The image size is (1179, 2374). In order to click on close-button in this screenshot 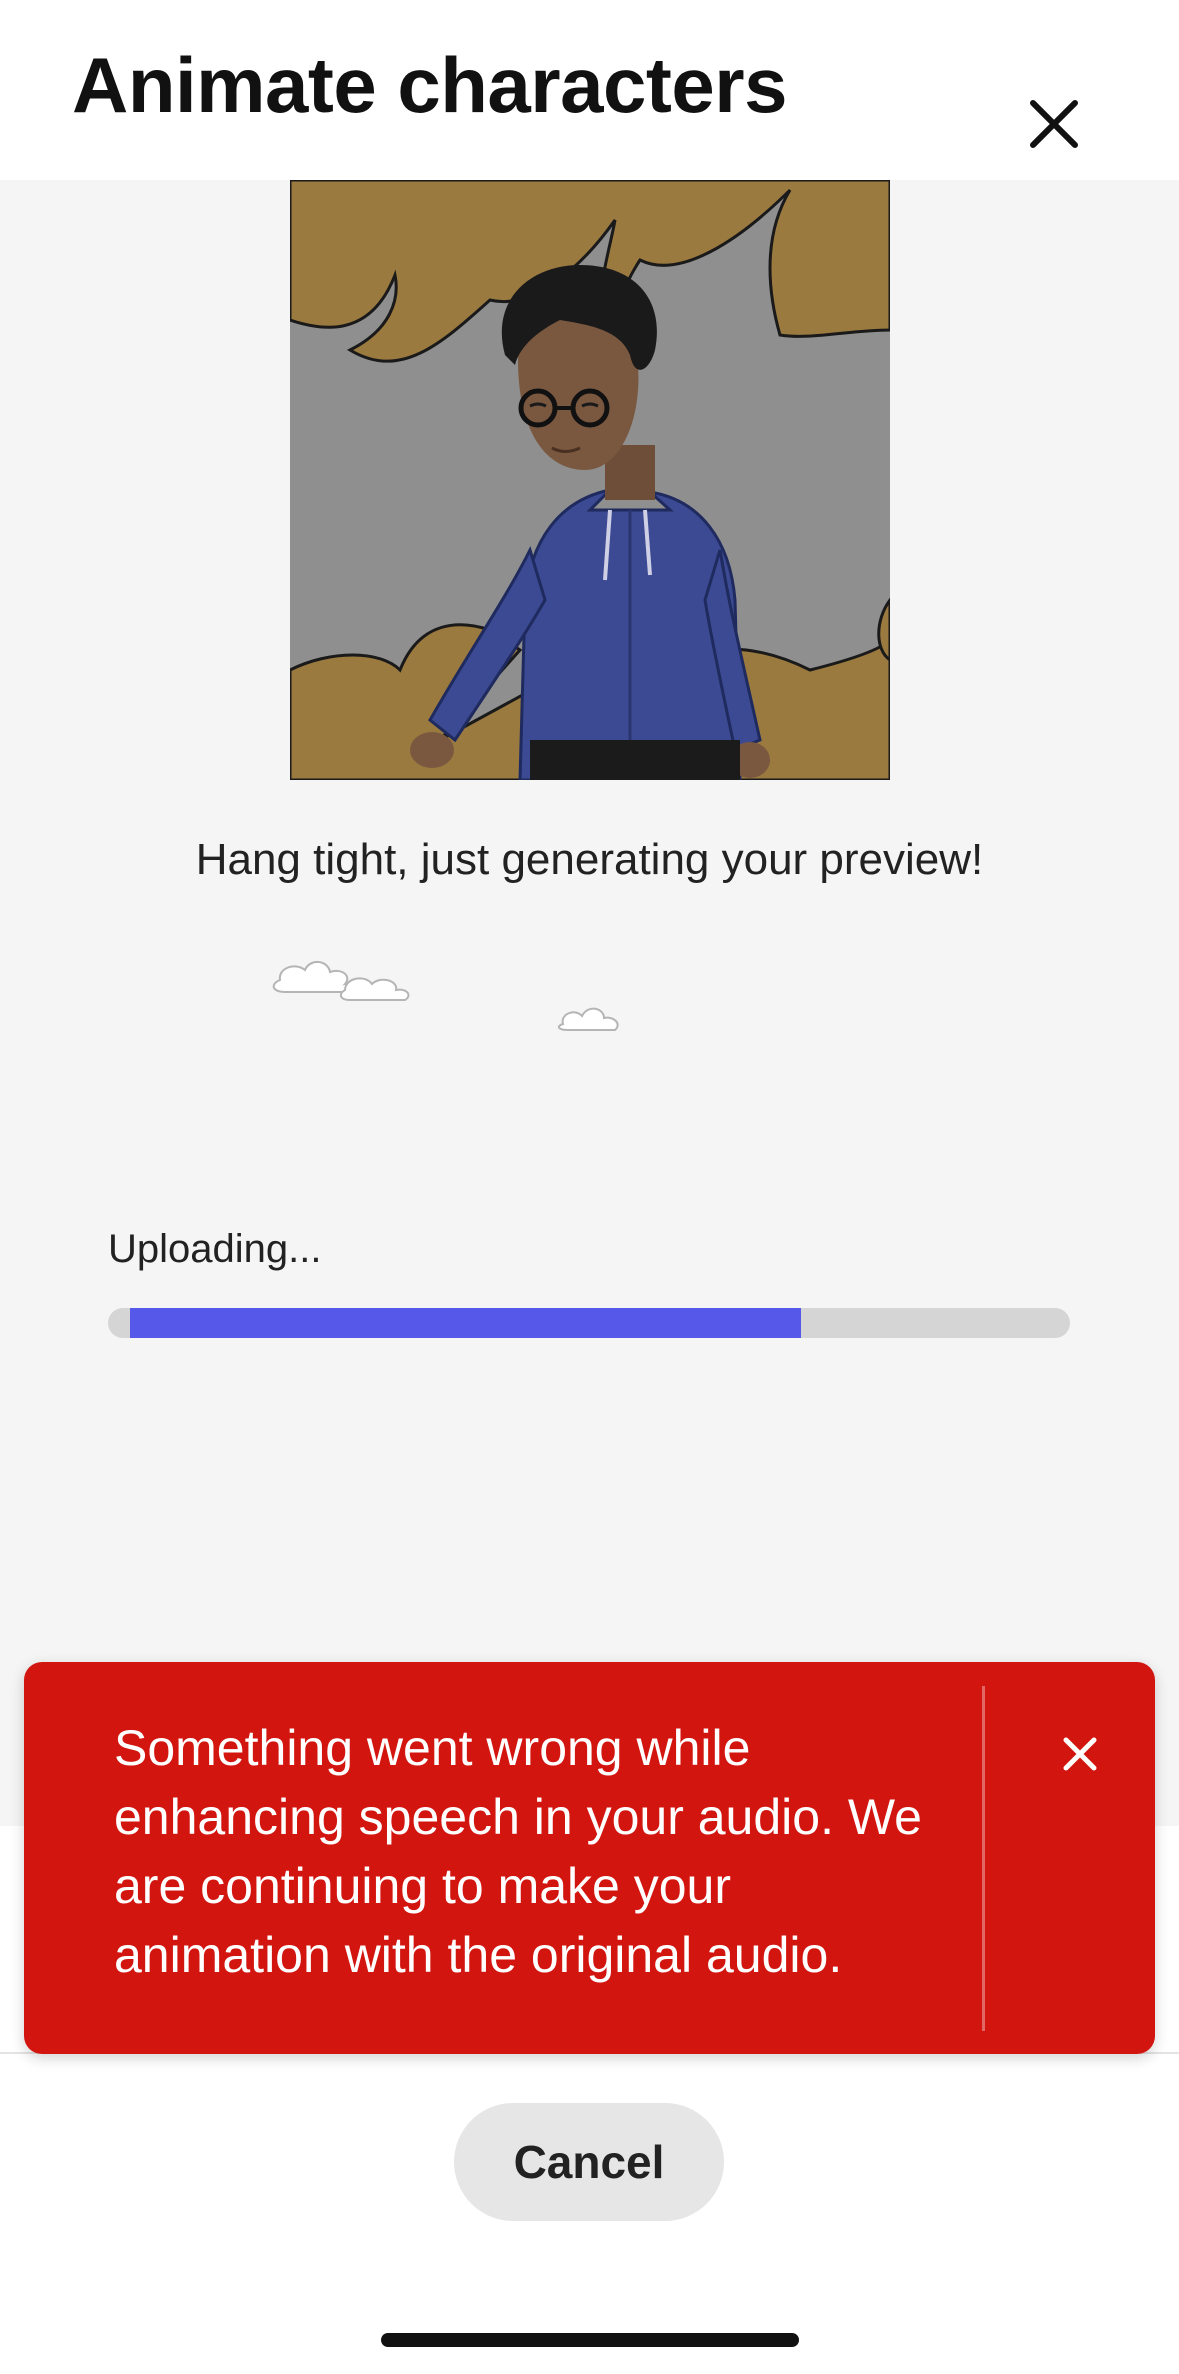, I will do `click(1054, 124)`.